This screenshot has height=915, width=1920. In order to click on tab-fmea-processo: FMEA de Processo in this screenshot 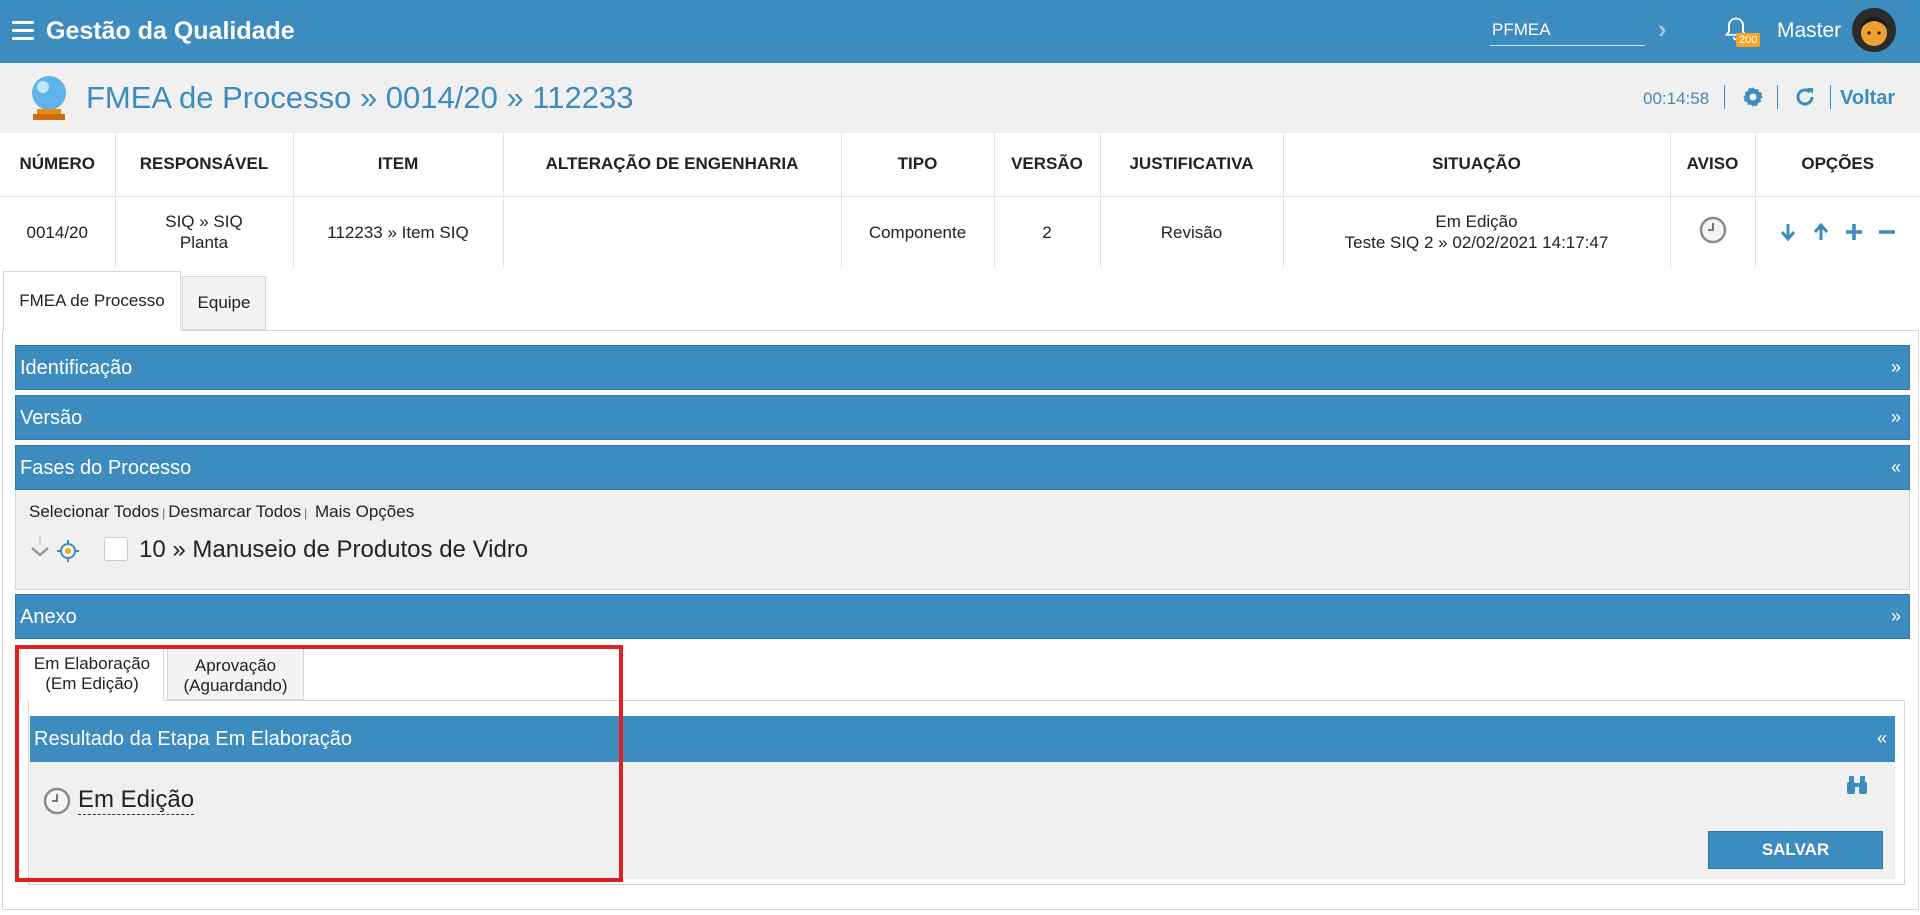, I will do `click(92, 301)`.